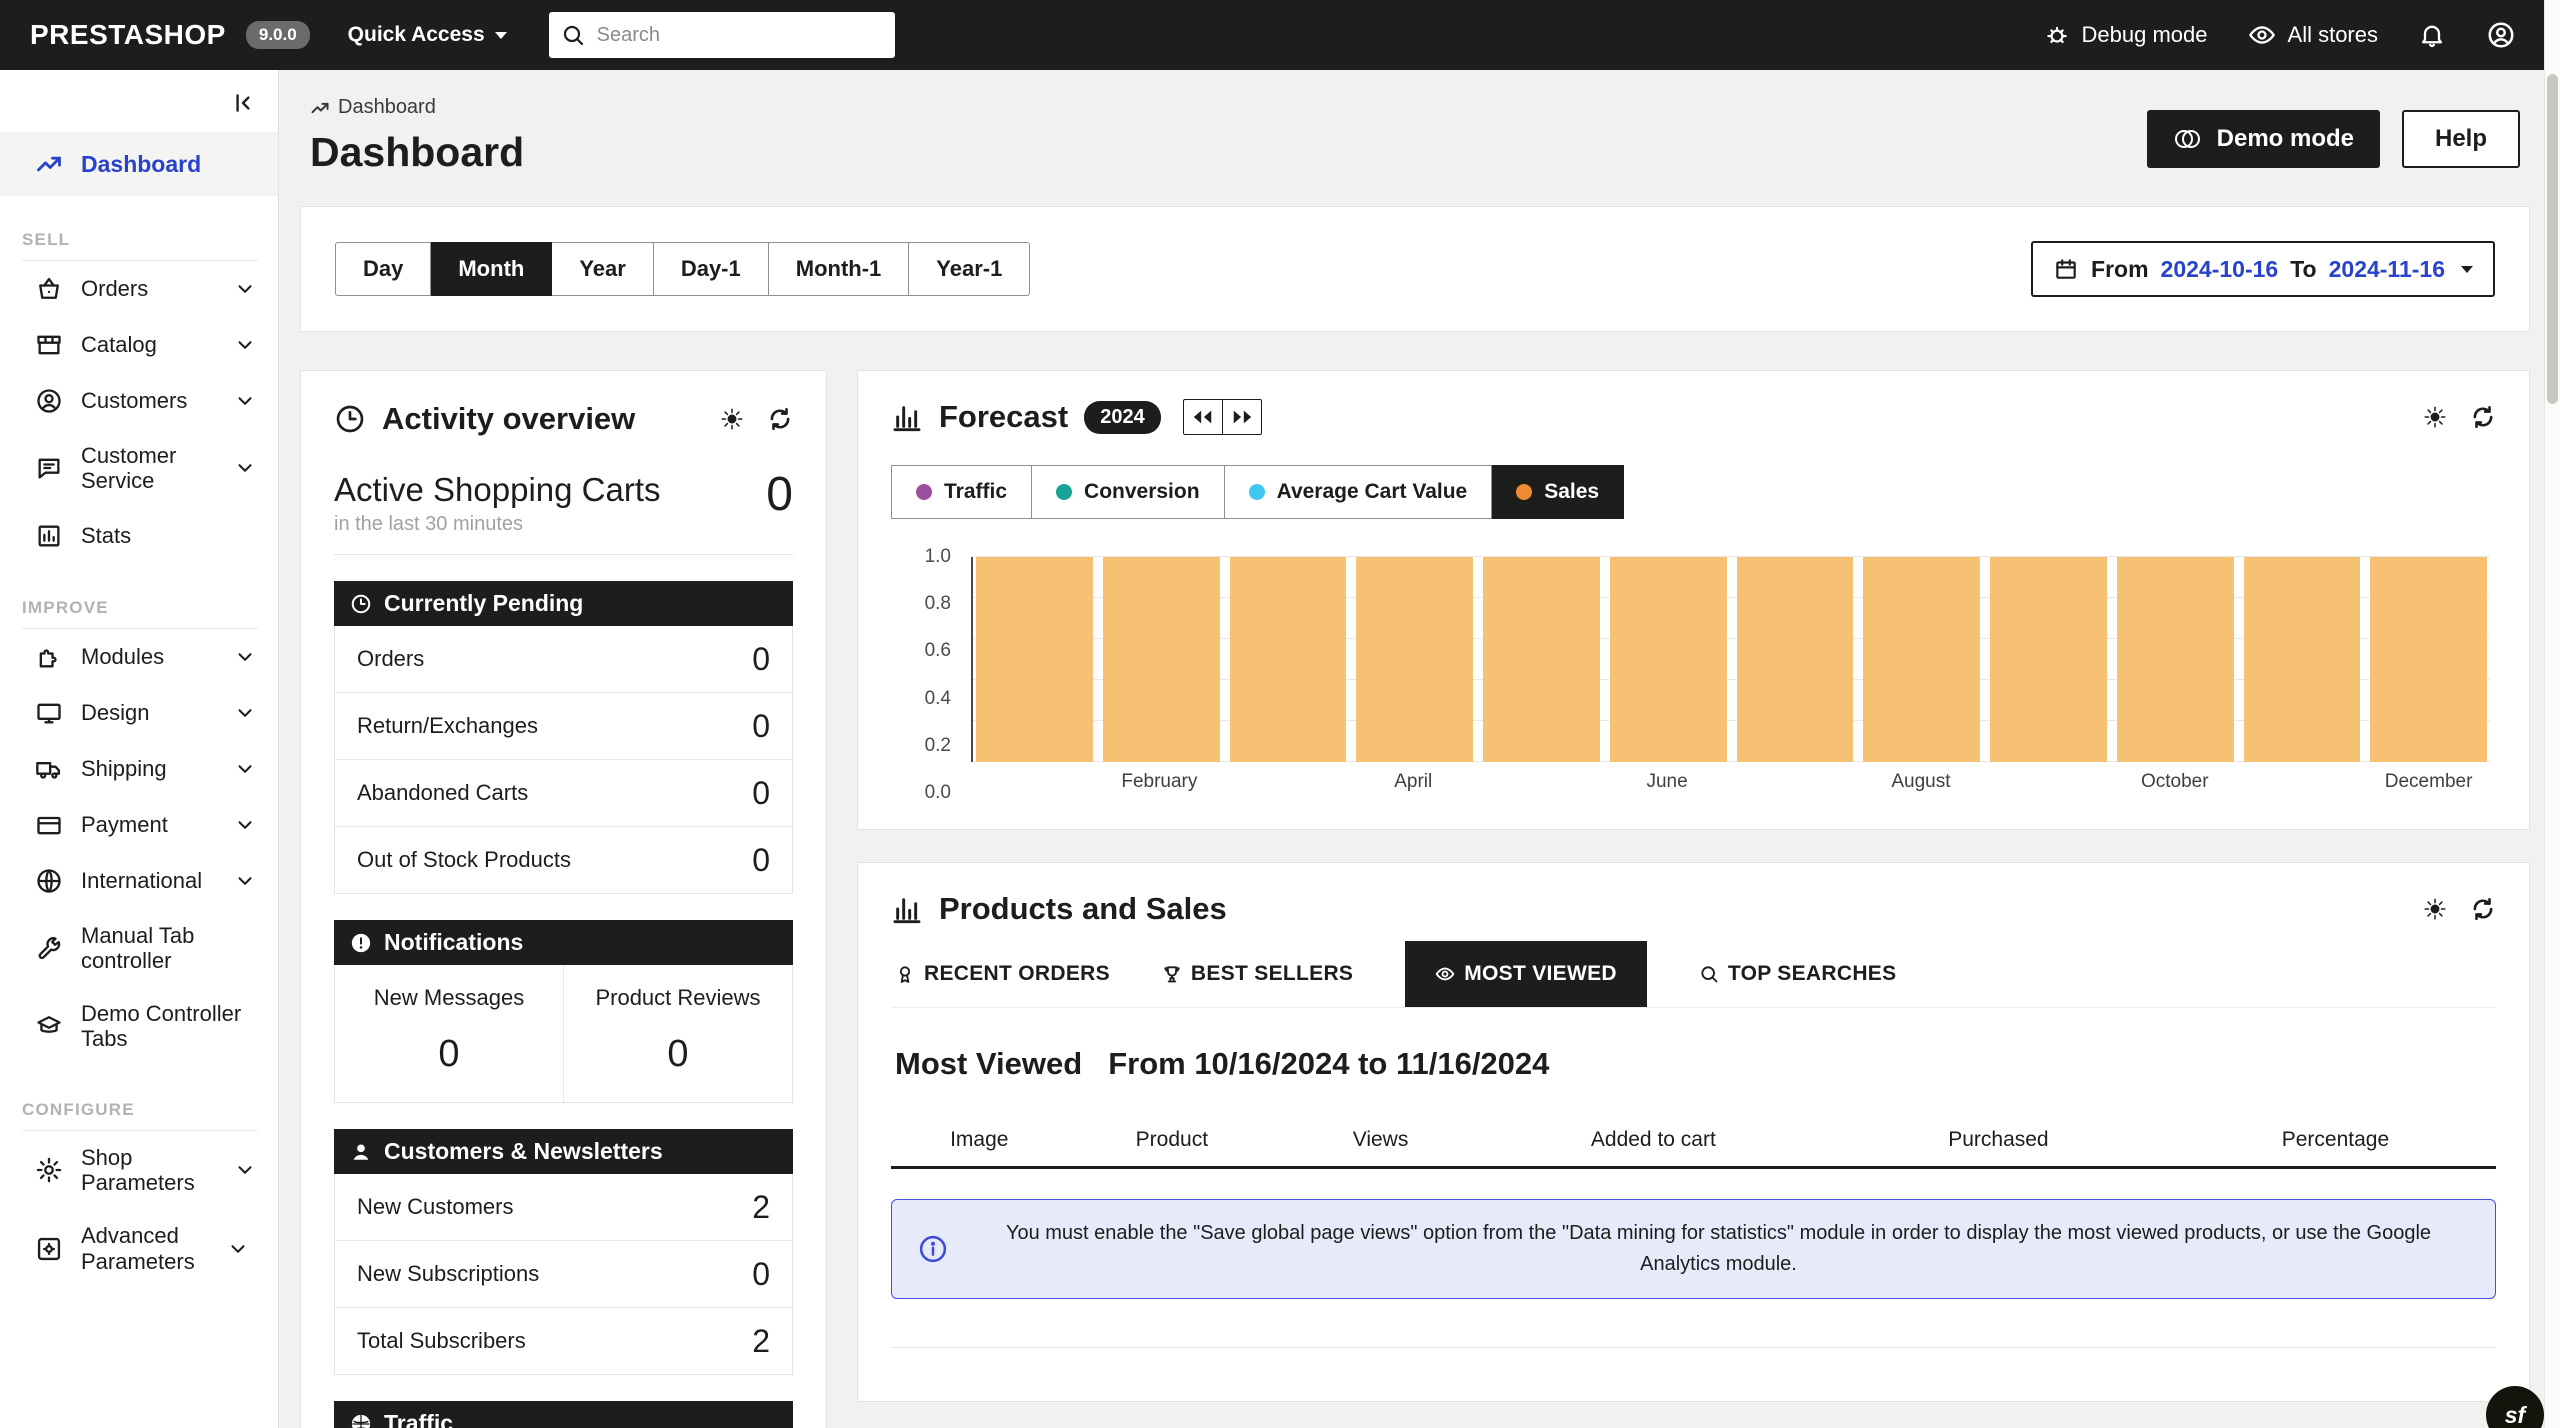 The width and height of the screenshot is (2560, 1428). What do you see at coordinates (1128, 492) in the screenshot?
I see `legend-button-conversion: Conversion` at bounding box center [1128, 492].